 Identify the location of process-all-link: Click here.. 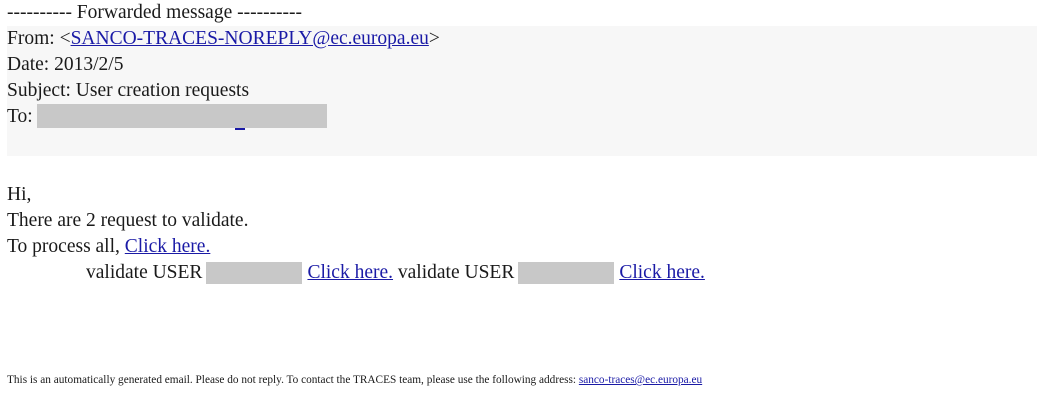
(168, 246).